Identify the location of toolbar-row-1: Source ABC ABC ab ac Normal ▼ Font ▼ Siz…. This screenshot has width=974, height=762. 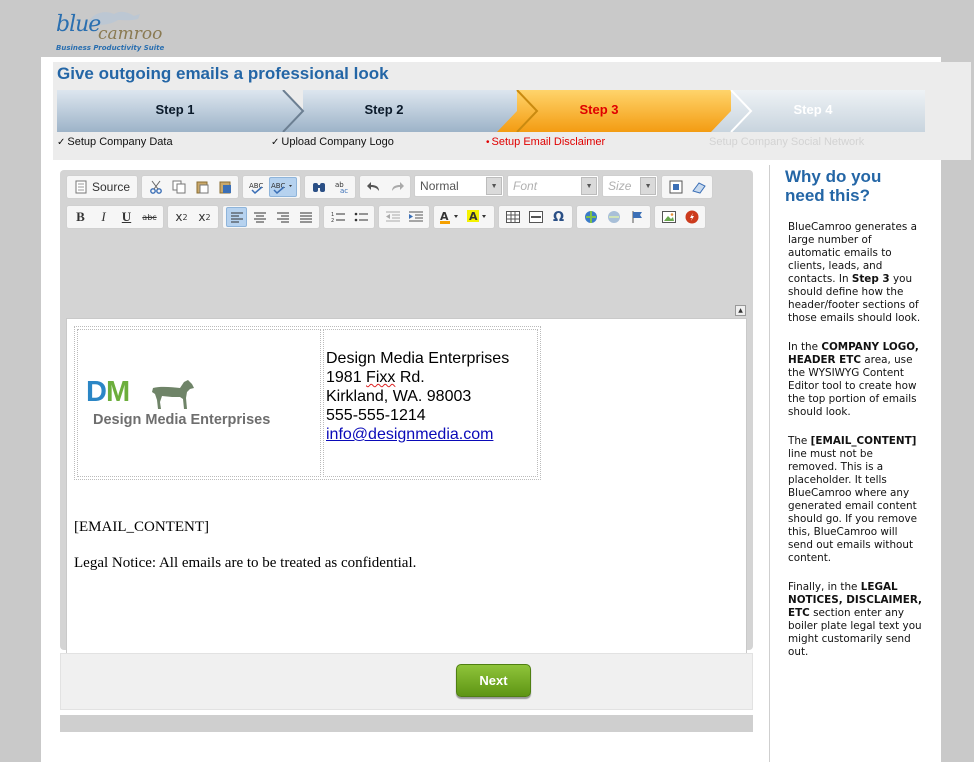
(390, 187).